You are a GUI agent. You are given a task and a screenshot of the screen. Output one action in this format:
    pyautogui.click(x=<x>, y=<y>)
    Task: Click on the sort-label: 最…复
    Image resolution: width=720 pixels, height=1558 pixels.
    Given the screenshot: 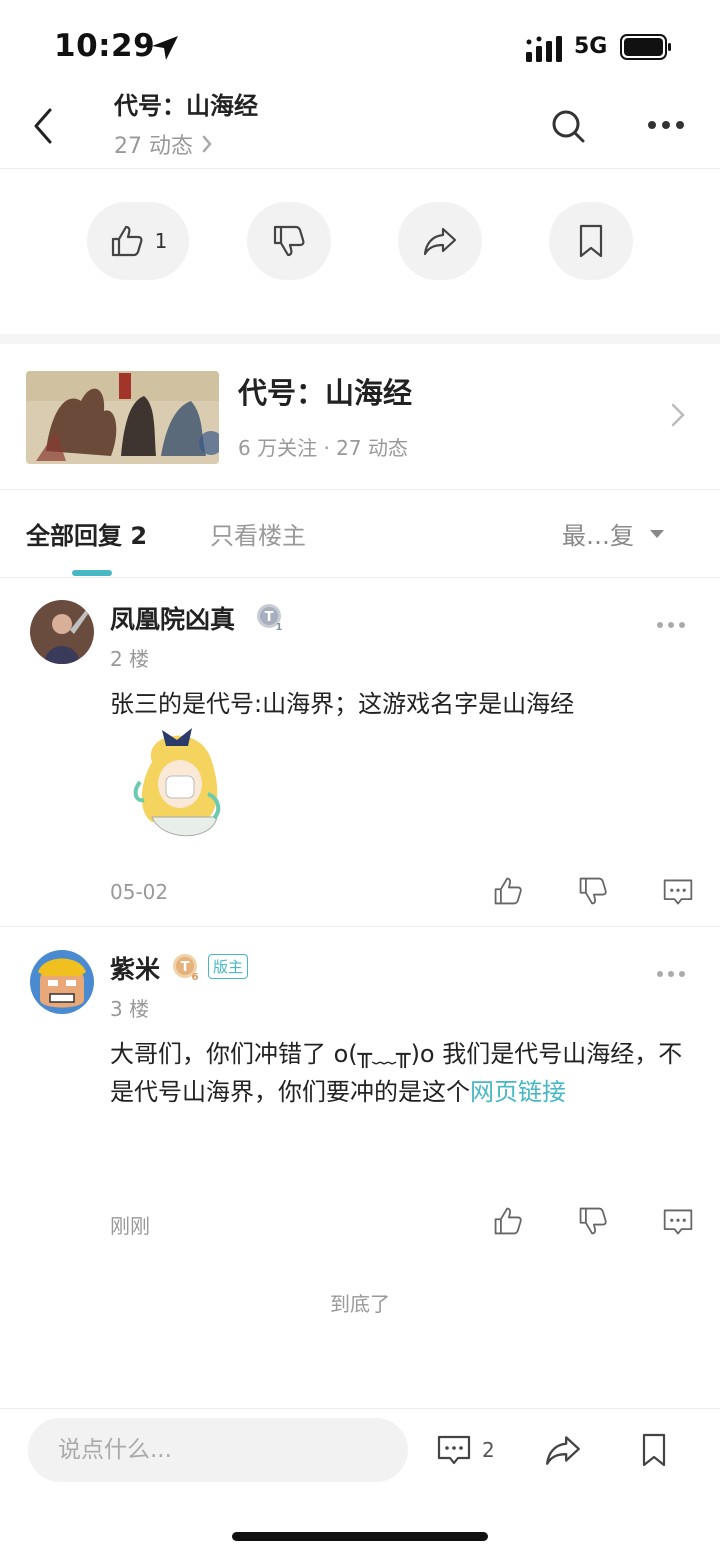 What is the action you would take?
    pyautogui.click(x=598, y=536)
    